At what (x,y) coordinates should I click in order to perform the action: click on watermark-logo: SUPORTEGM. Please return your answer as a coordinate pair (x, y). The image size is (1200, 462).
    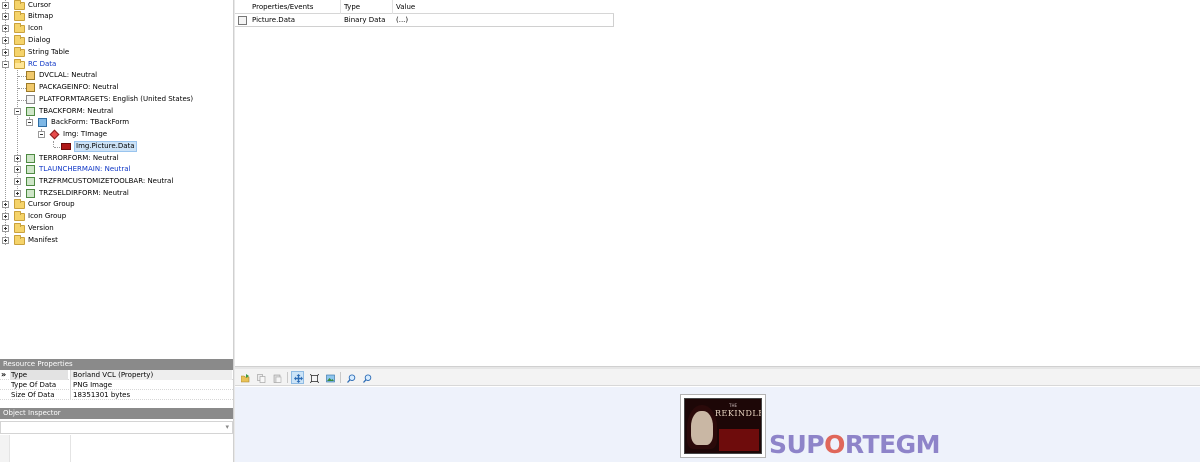
    Looking at the image, I should click on (855, 444).